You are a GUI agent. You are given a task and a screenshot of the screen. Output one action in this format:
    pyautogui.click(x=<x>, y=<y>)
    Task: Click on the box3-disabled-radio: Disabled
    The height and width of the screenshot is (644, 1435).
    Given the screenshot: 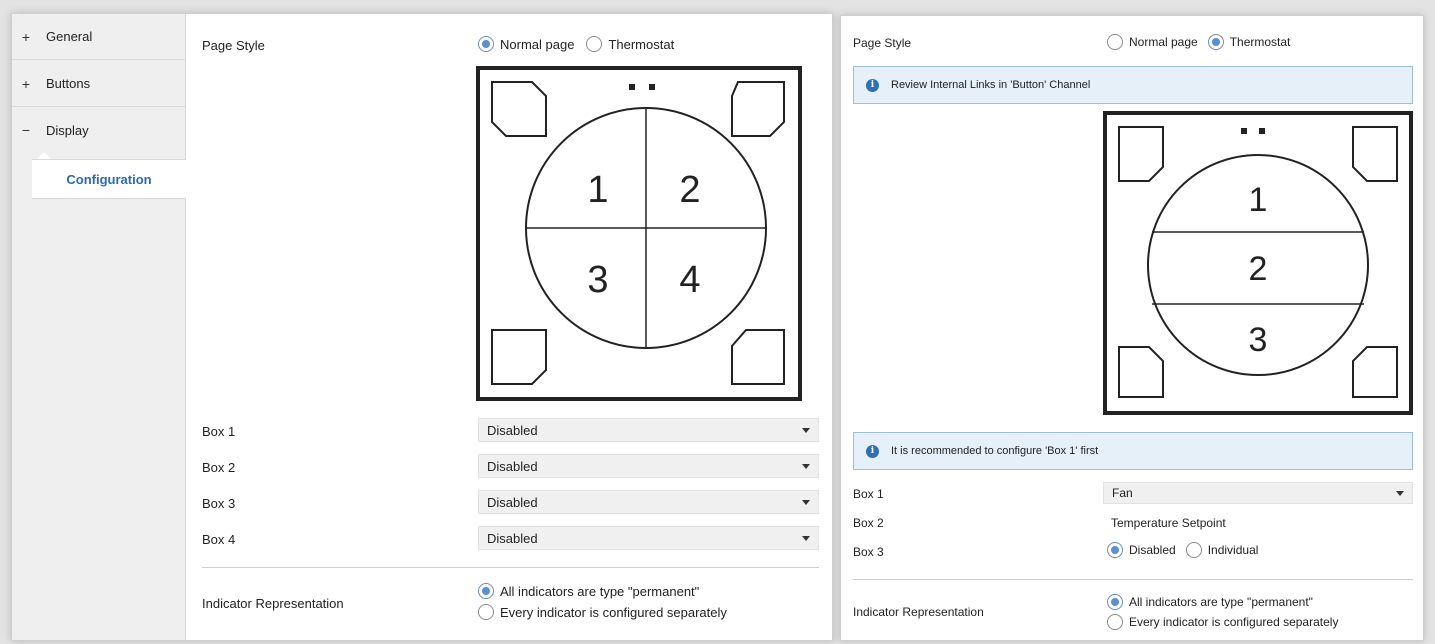 What is the action you would take?
    pyautogui.click(x=1141, y=550)
    